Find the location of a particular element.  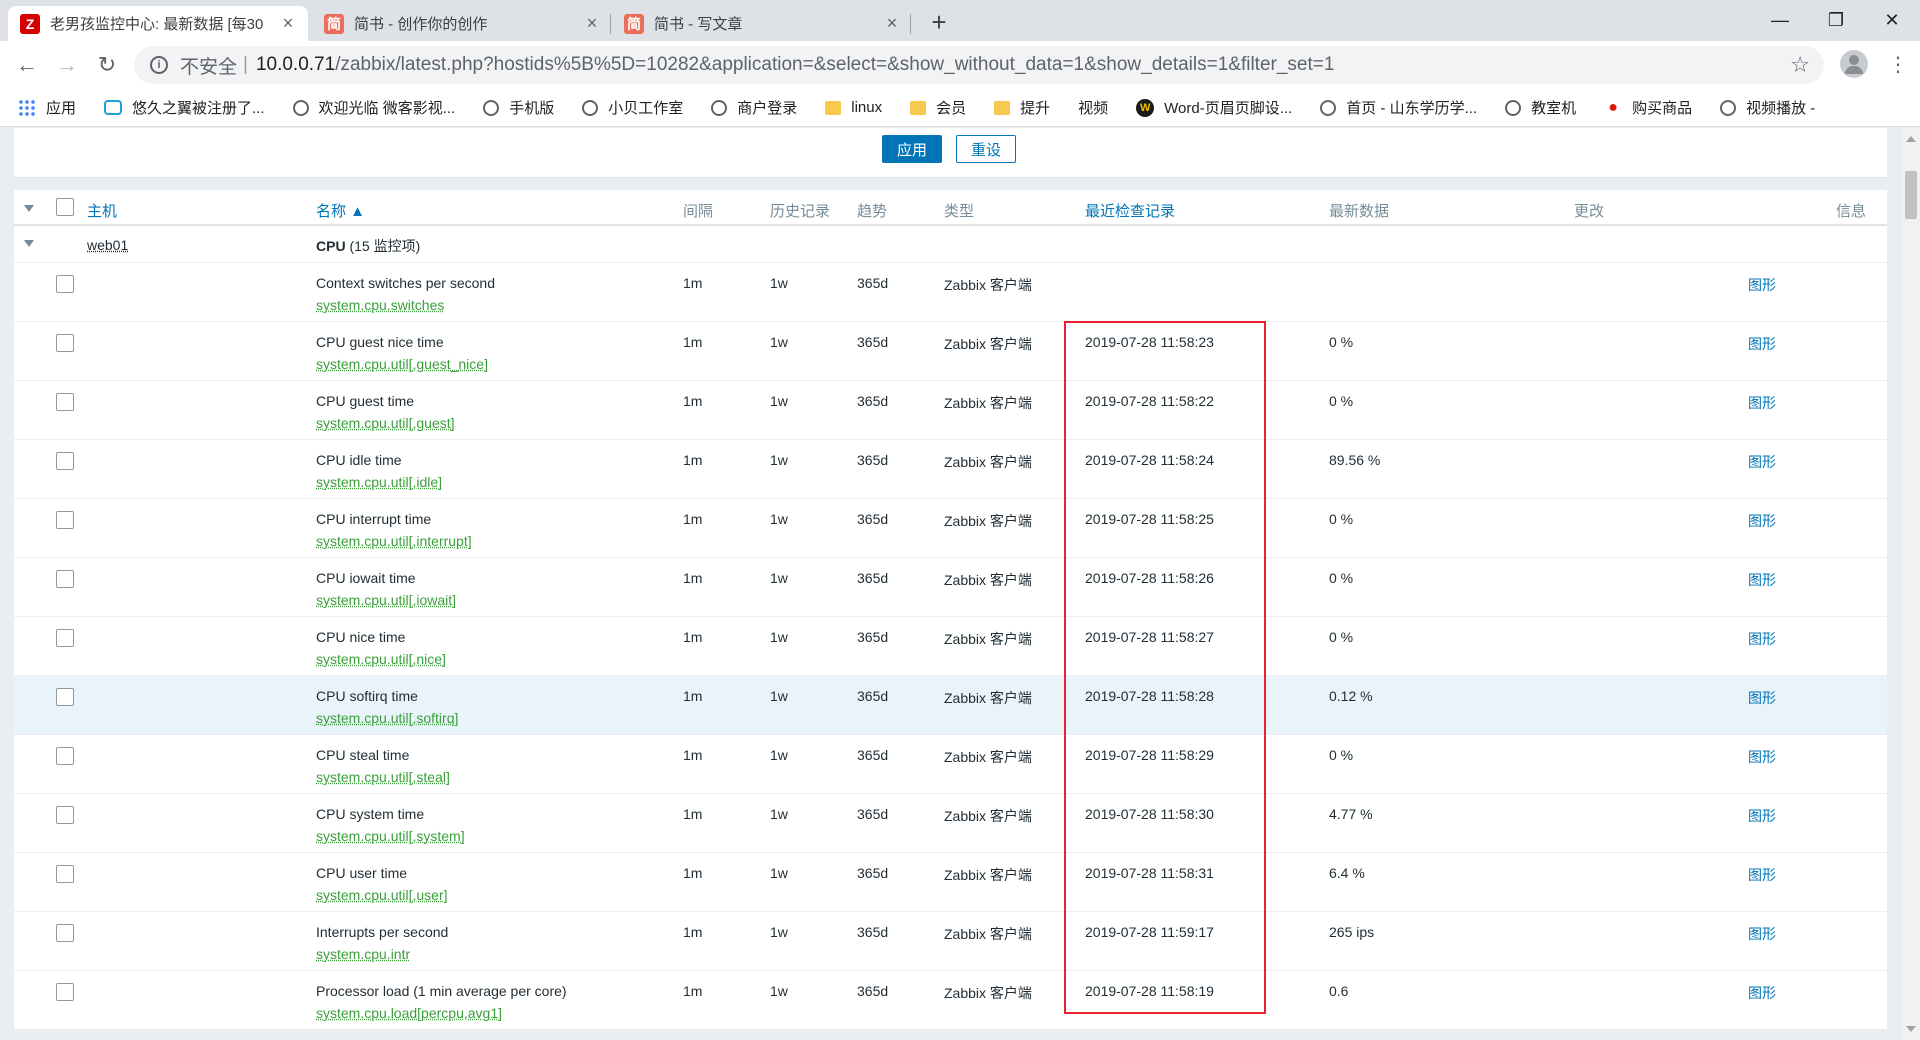

column-last-check: 最近检查记录 is located at coordinates (1130, 210).